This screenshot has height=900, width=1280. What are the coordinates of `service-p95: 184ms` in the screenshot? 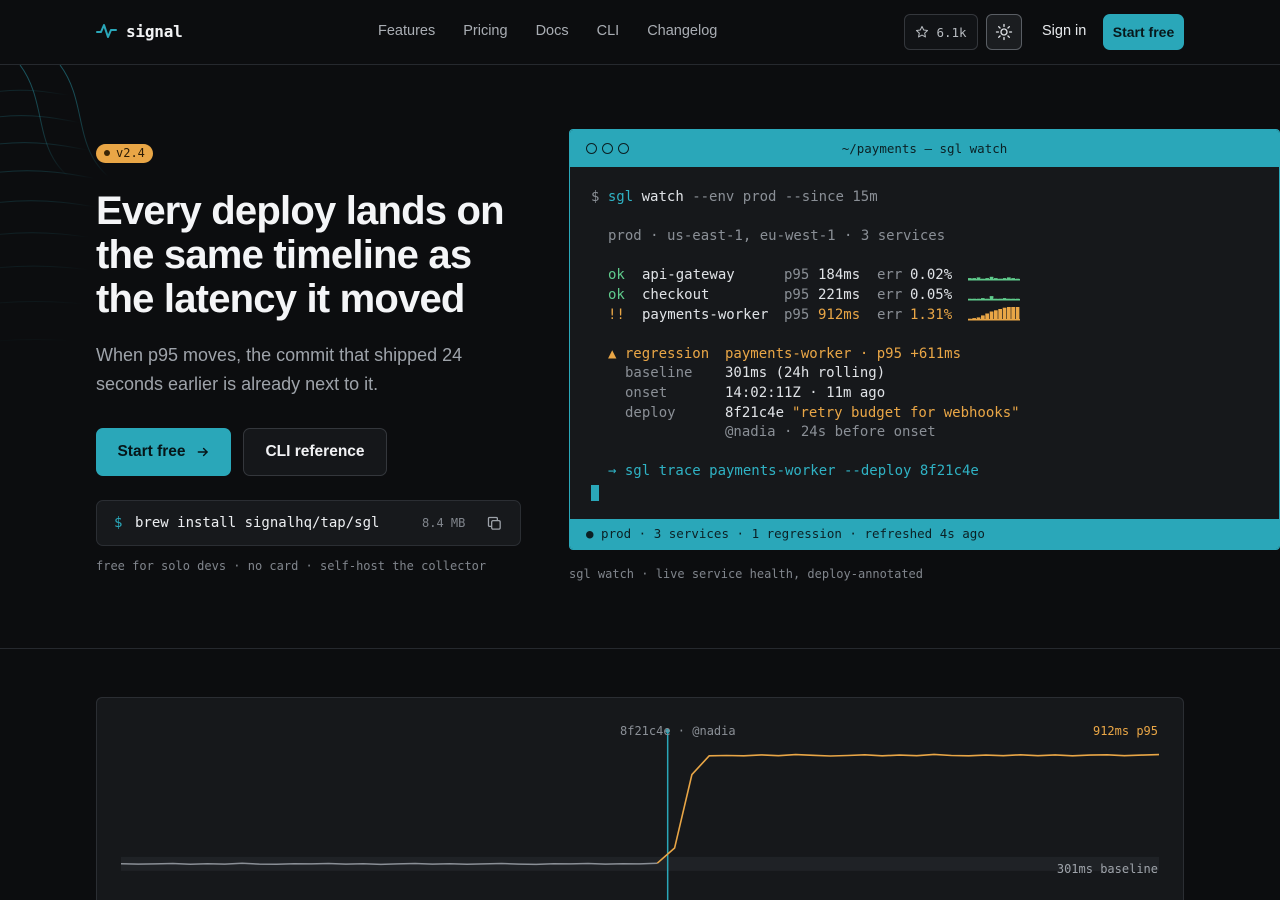 It's located at (839, 275).